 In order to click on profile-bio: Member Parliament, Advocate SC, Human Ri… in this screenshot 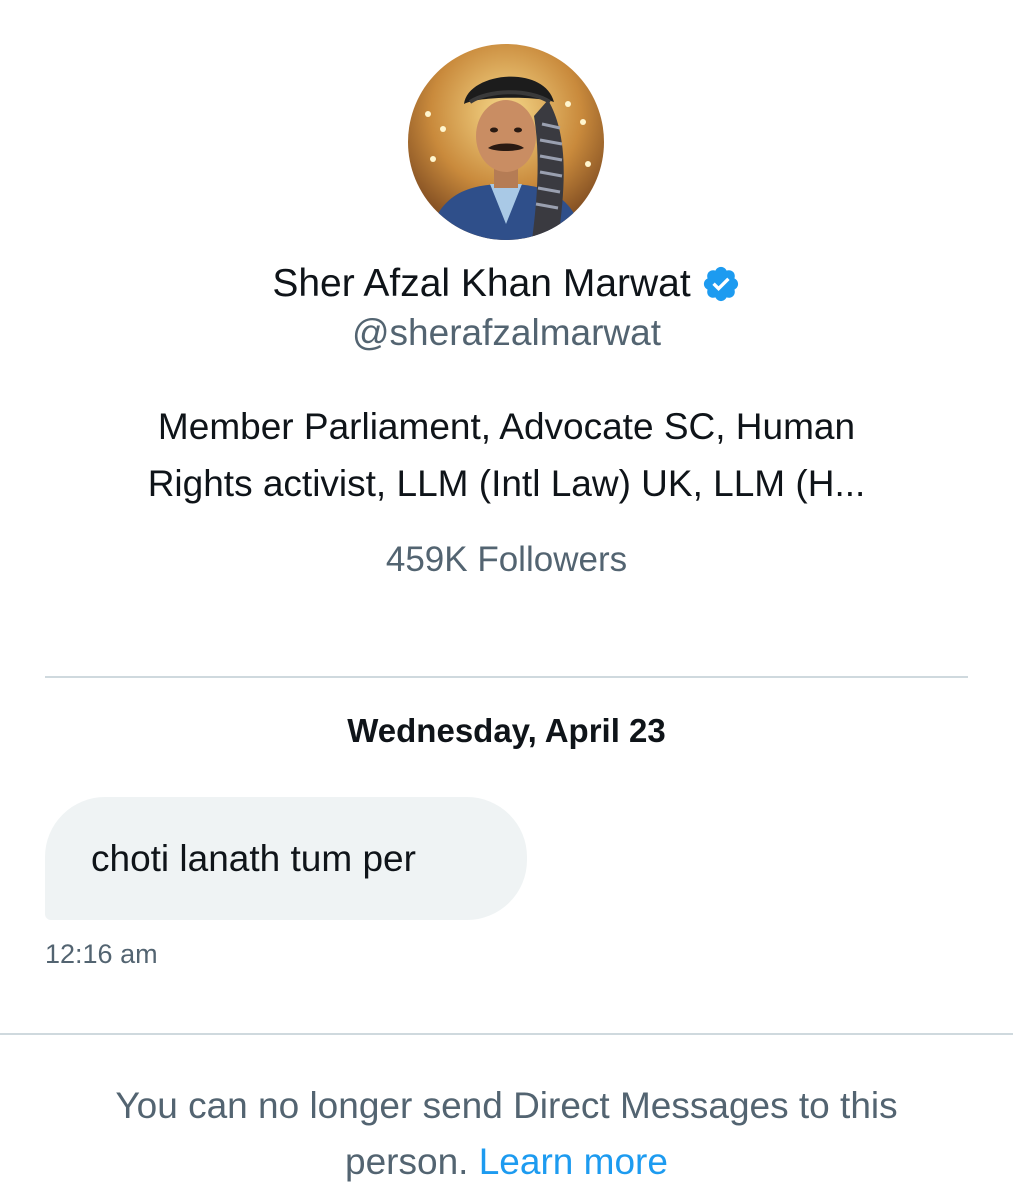, I will do `click(506, 455)`.